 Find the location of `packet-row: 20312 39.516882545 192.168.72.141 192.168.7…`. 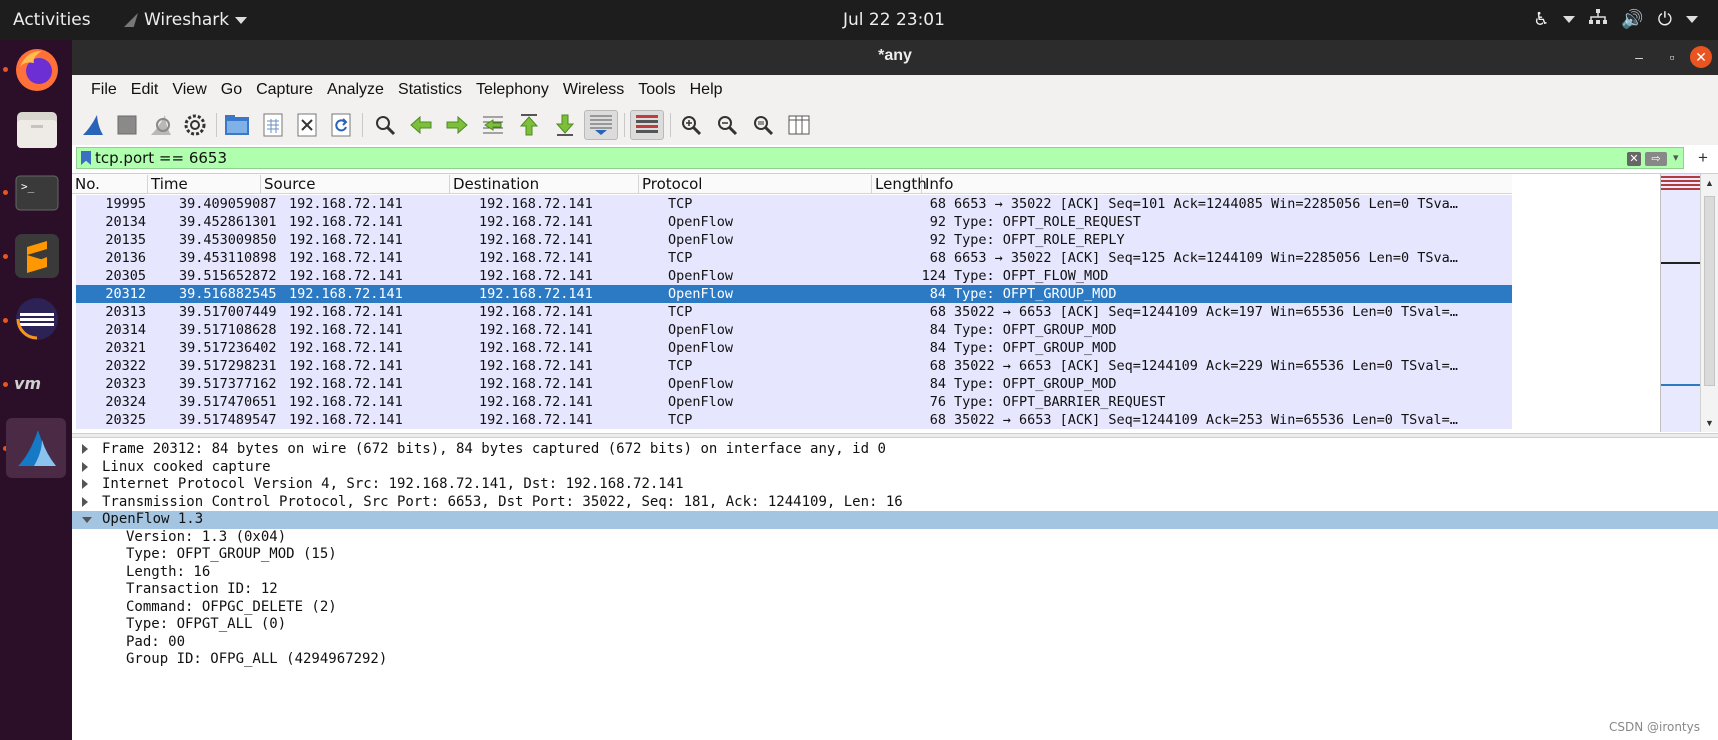

packet-row: 20312 39.516882545 192.168.72.141 192.168.7… is located at coordinates (794, 294).